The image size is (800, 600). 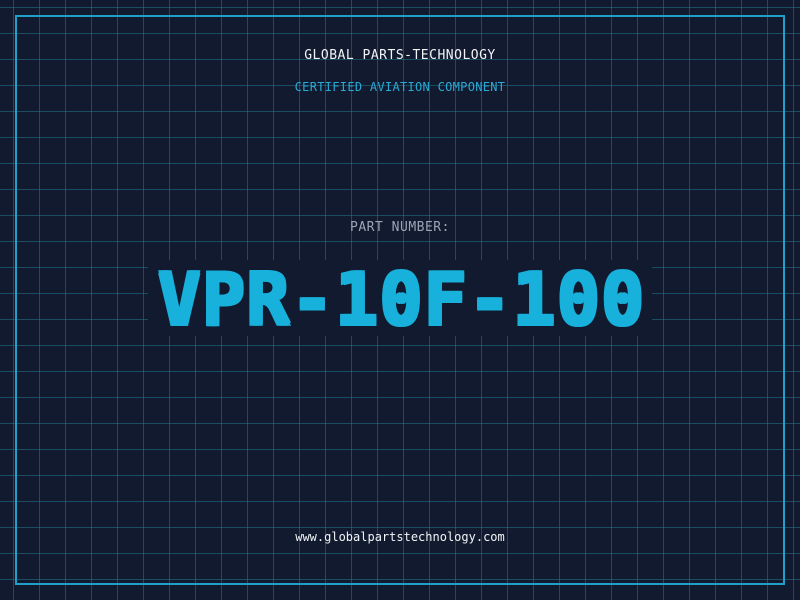 I want to click on part-number-label: PART NUMBER:, so click(x=400, y=227).